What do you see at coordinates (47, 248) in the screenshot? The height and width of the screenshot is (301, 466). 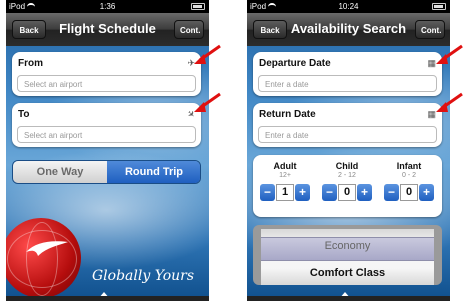 I see `brand-bird-logo` at bounding box center [47, 248].